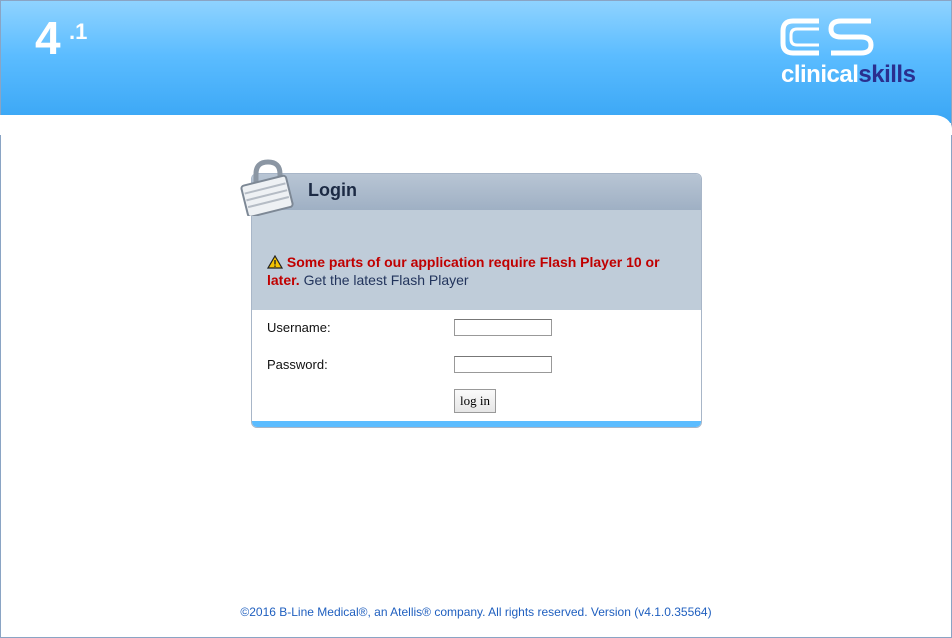 This screenshot has width=952, height=638. I want to click on version-major: 4, so click(48, 38).